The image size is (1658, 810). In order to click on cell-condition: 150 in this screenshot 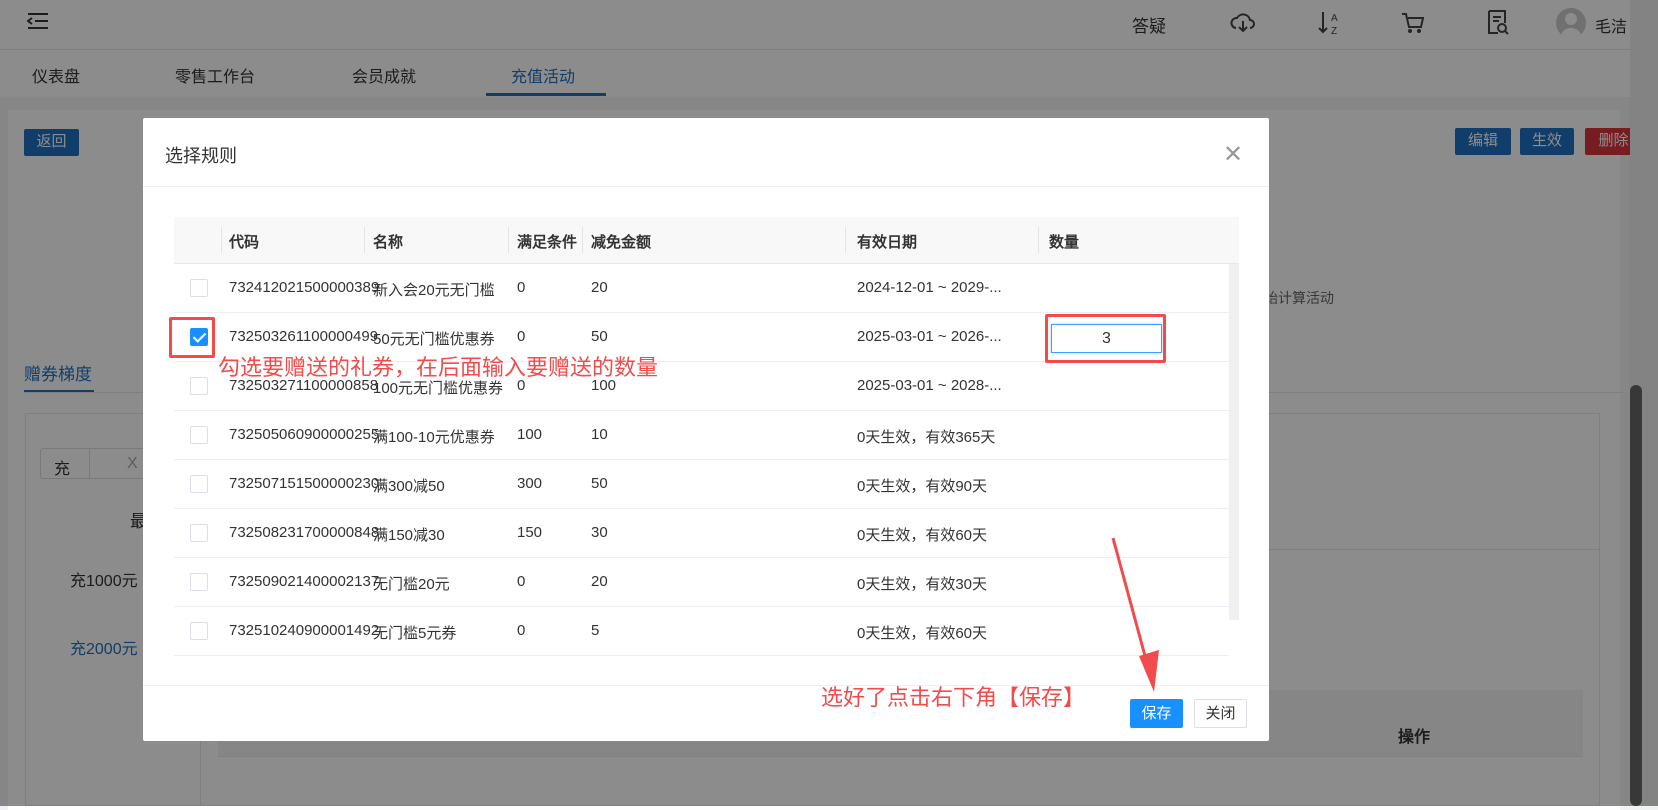, I will do `click(530, 532)`.